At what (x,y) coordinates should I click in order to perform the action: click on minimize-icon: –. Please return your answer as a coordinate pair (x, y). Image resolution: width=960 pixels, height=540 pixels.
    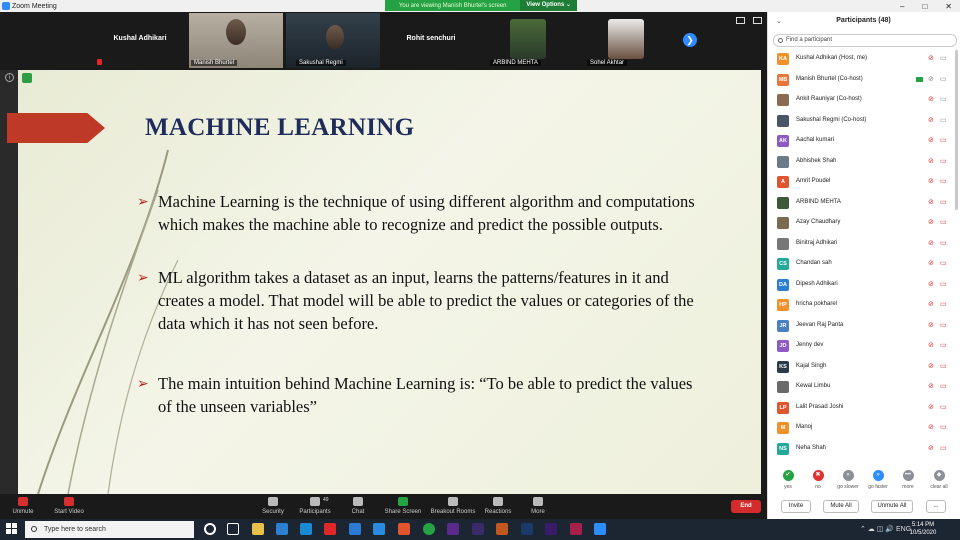
    Looking at the image, I should click on (902, 6).